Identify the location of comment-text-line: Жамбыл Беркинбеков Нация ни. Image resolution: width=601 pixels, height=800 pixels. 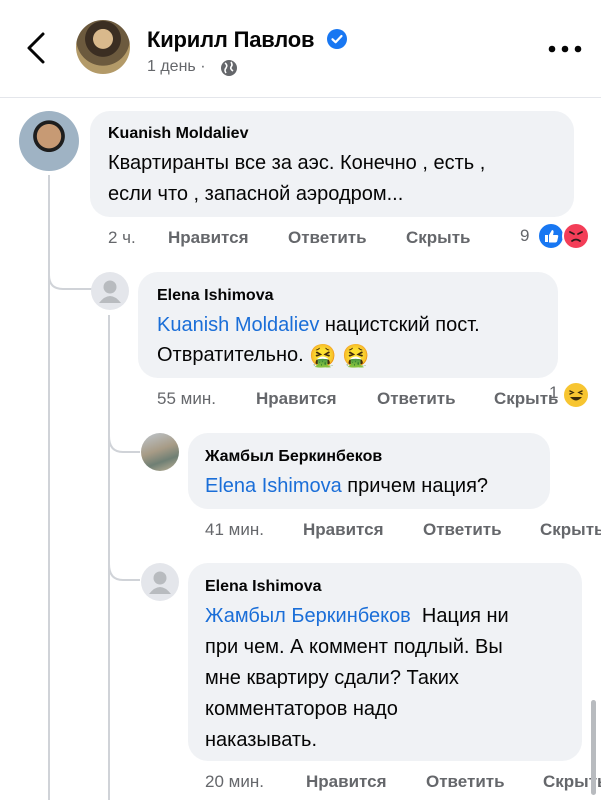
(357, 616).